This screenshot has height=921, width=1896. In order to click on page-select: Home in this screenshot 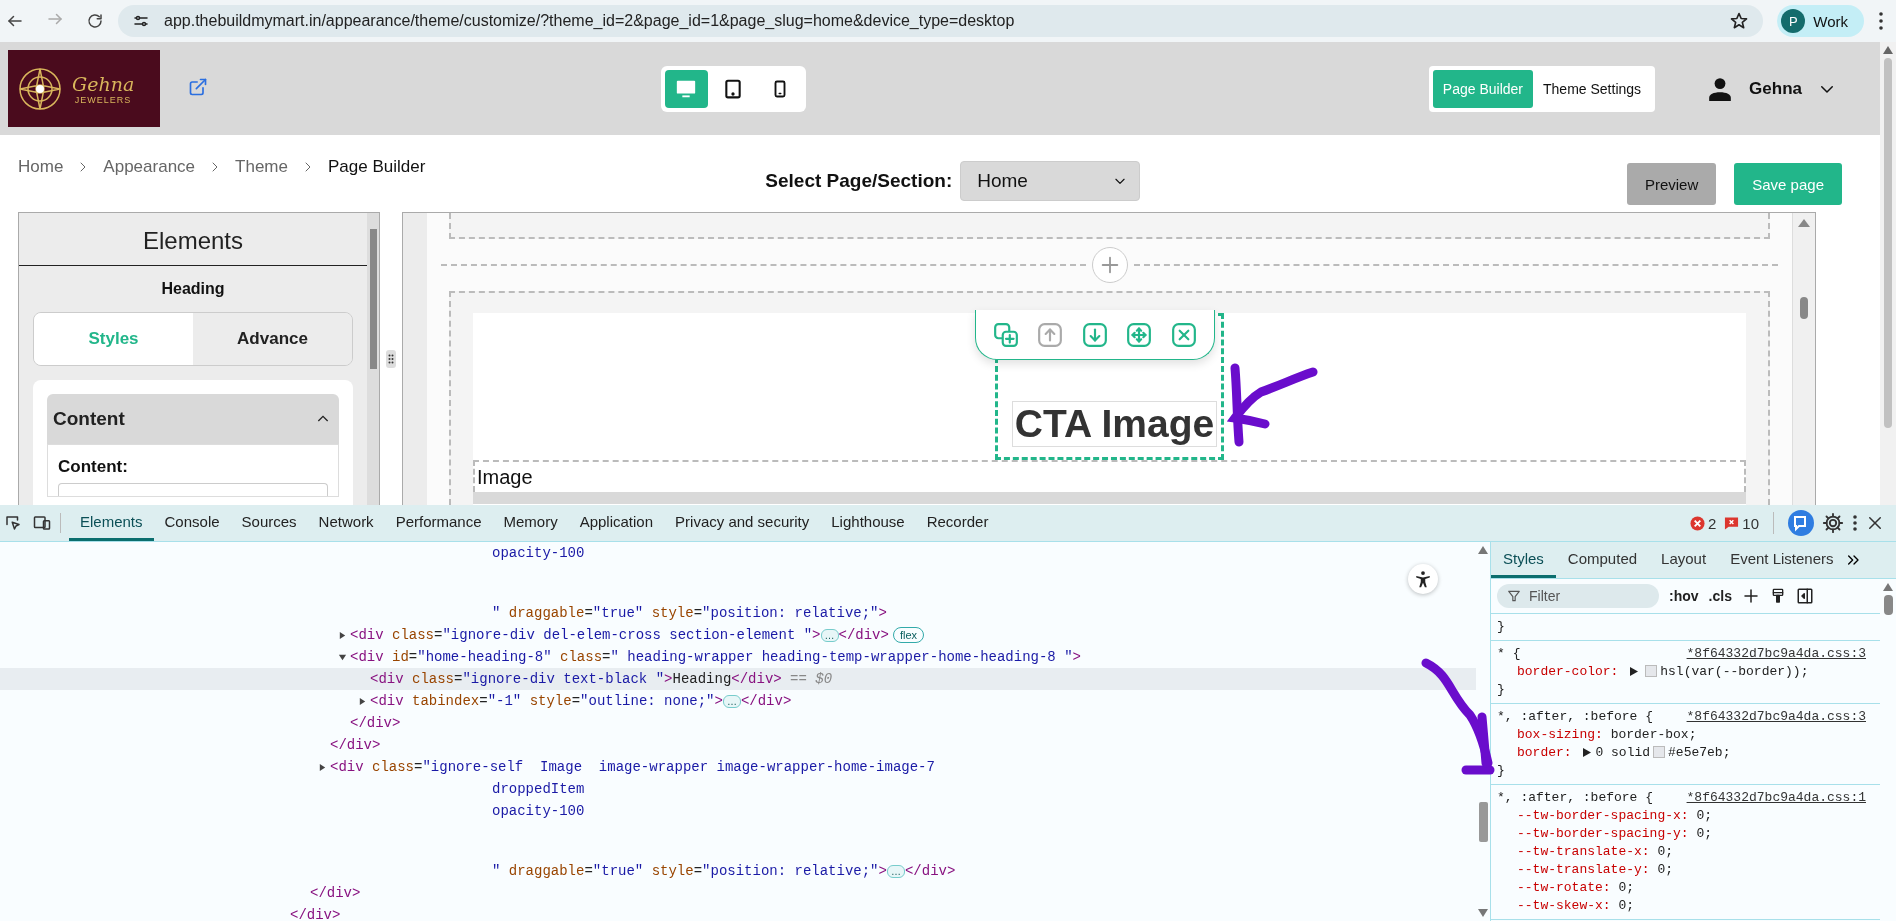, I will do `click(1050, 181)`.